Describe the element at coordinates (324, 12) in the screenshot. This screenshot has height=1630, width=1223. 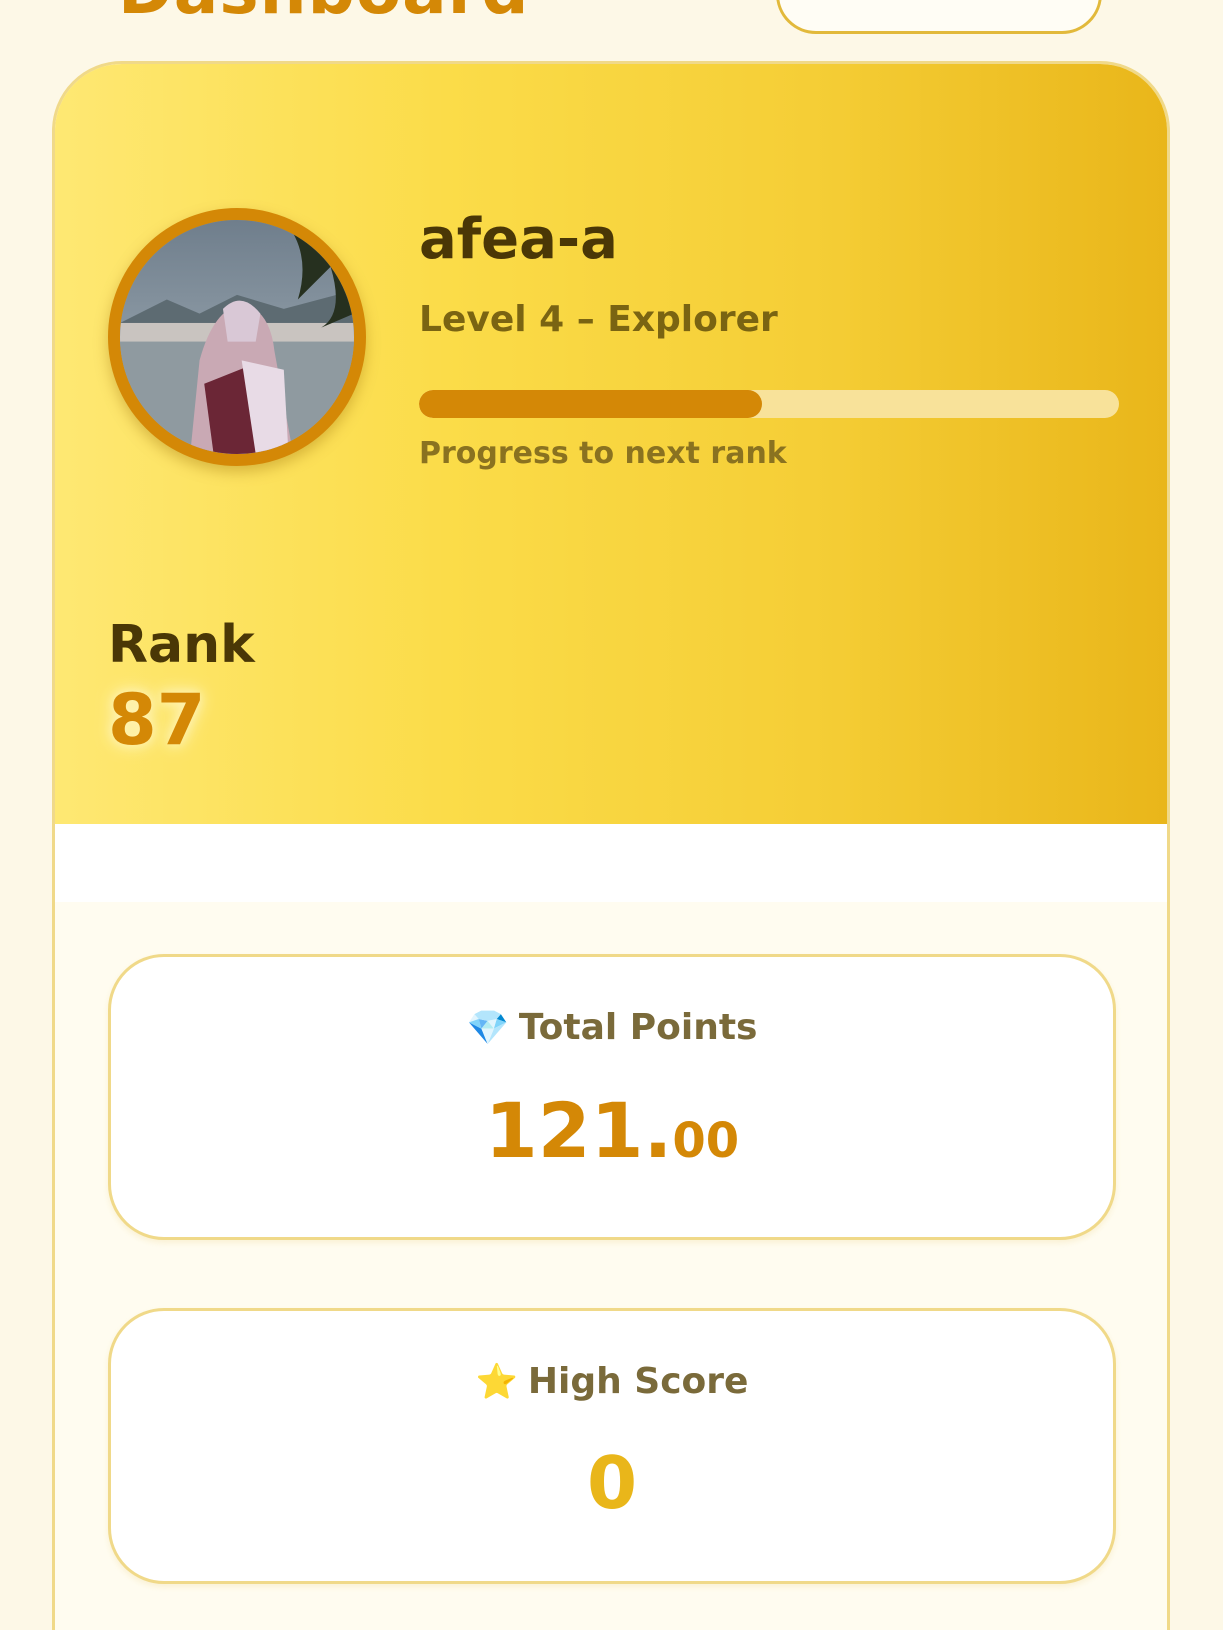
I see `page-title: Dashboard` at that location.